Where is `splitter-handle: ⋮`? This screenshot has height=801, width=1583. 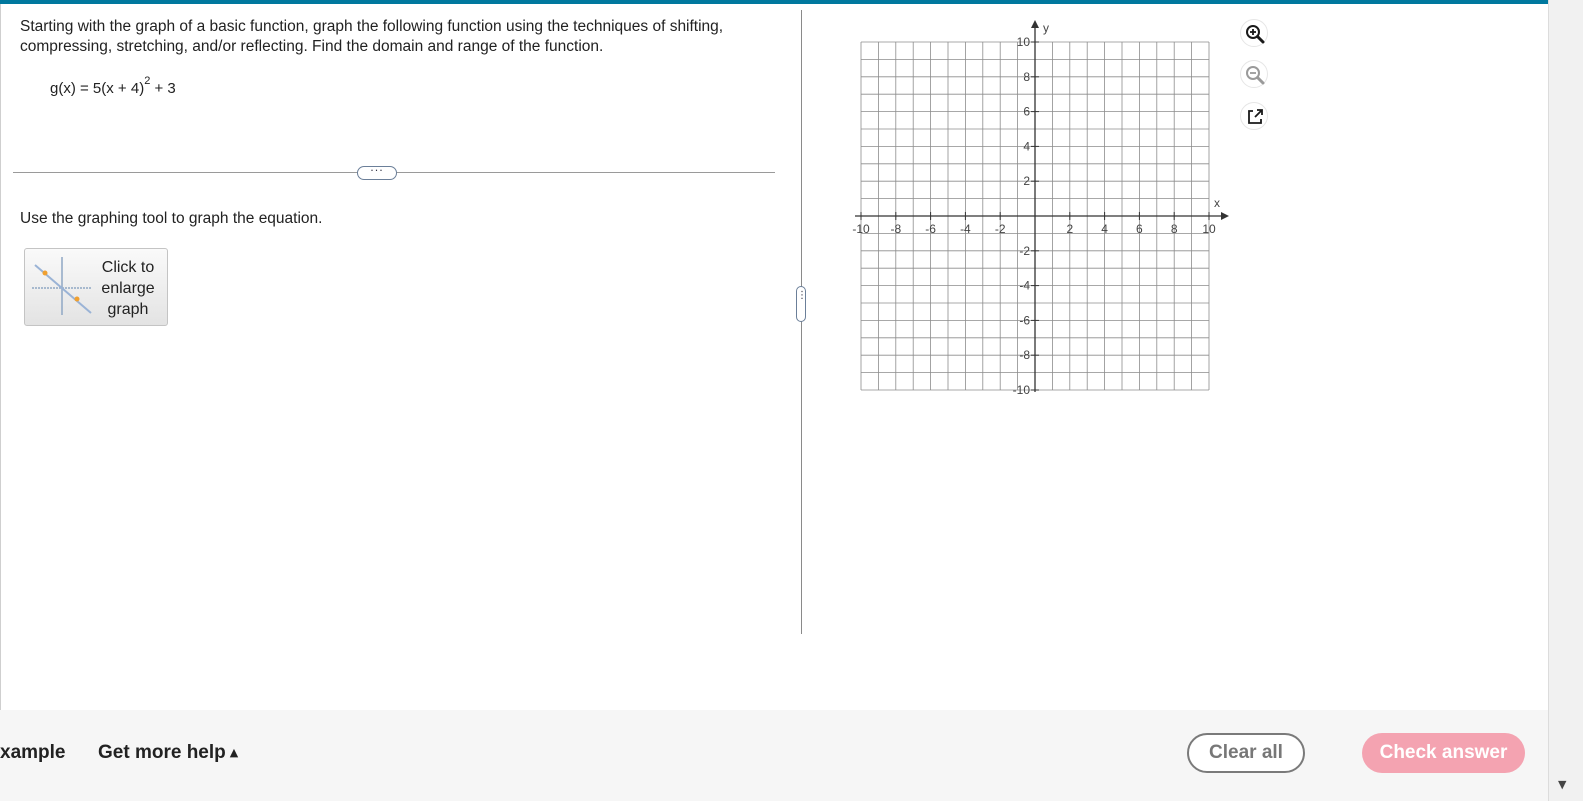
splitter-handle: ⋮ is located at coordinates (801, 304).